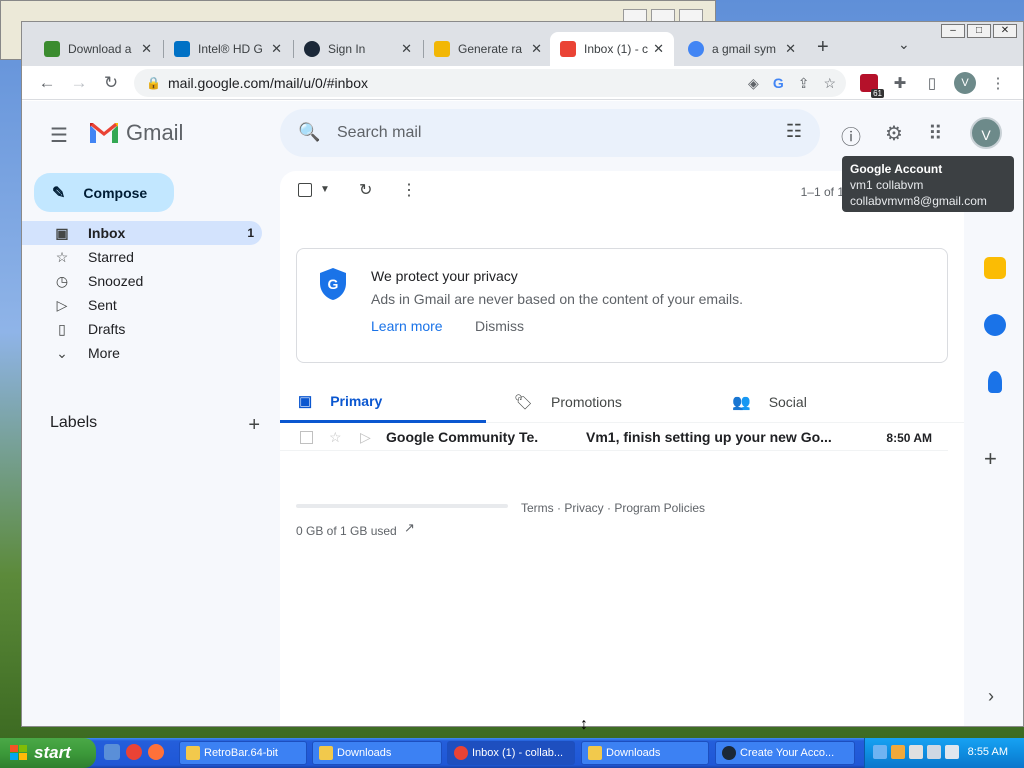 Image resolution: width=1024 pixels, height=768 pixels. Describe the element at coordinates (986, 133) in the screenshot. I see `account-avatar: V` at that location.